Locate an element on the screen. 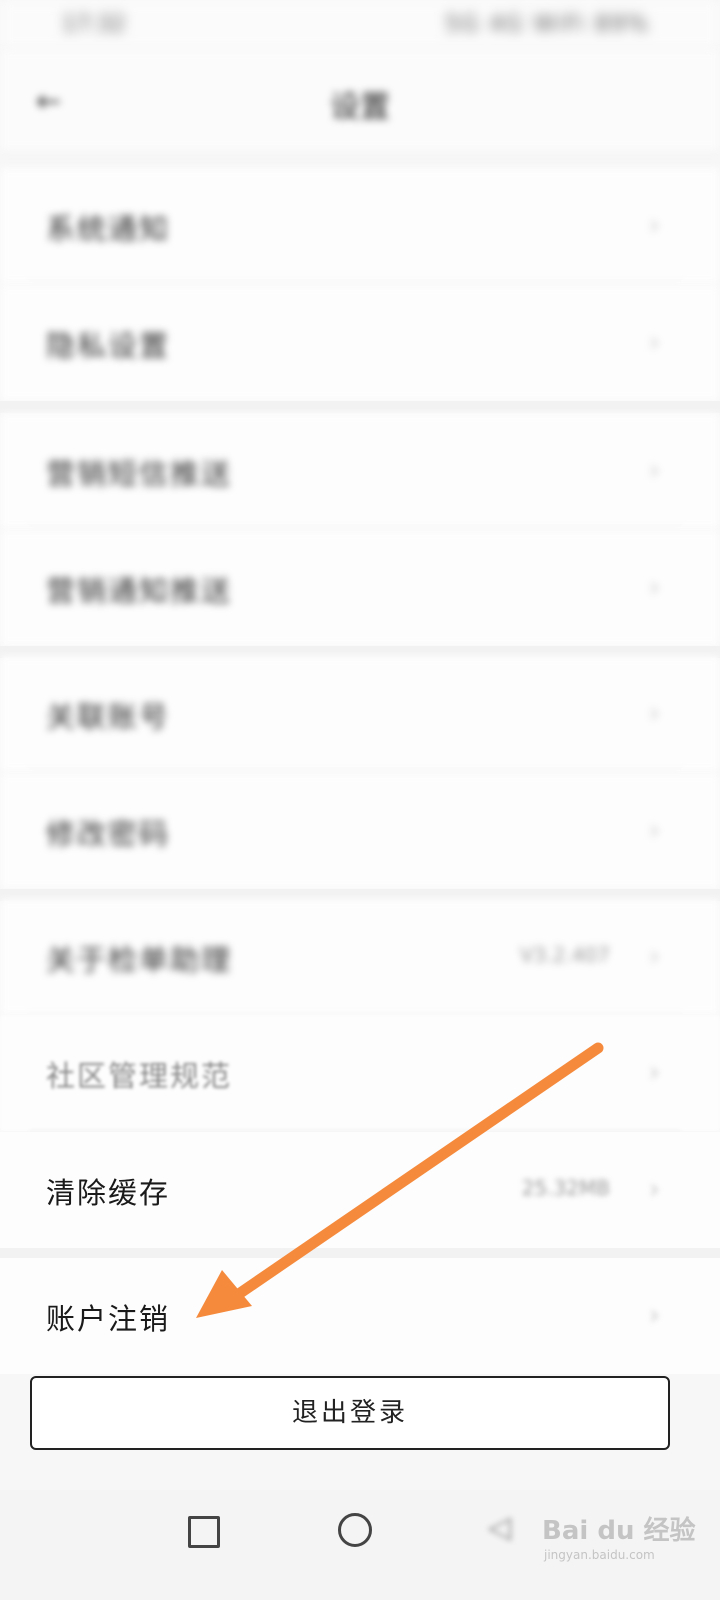 Image resolution: width=720 pixels, height=1600 pixels. row-label: 系统通知 is located at coordinates (108, 229).